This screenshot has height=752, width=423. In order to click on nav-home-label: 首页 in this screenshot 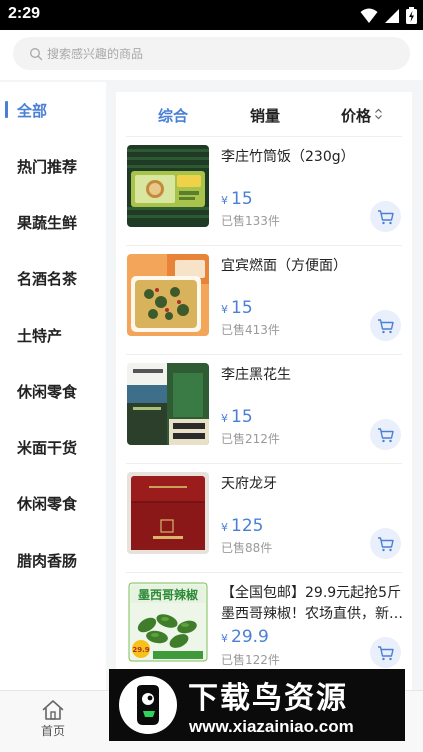, I will do `click(52, 731)`.